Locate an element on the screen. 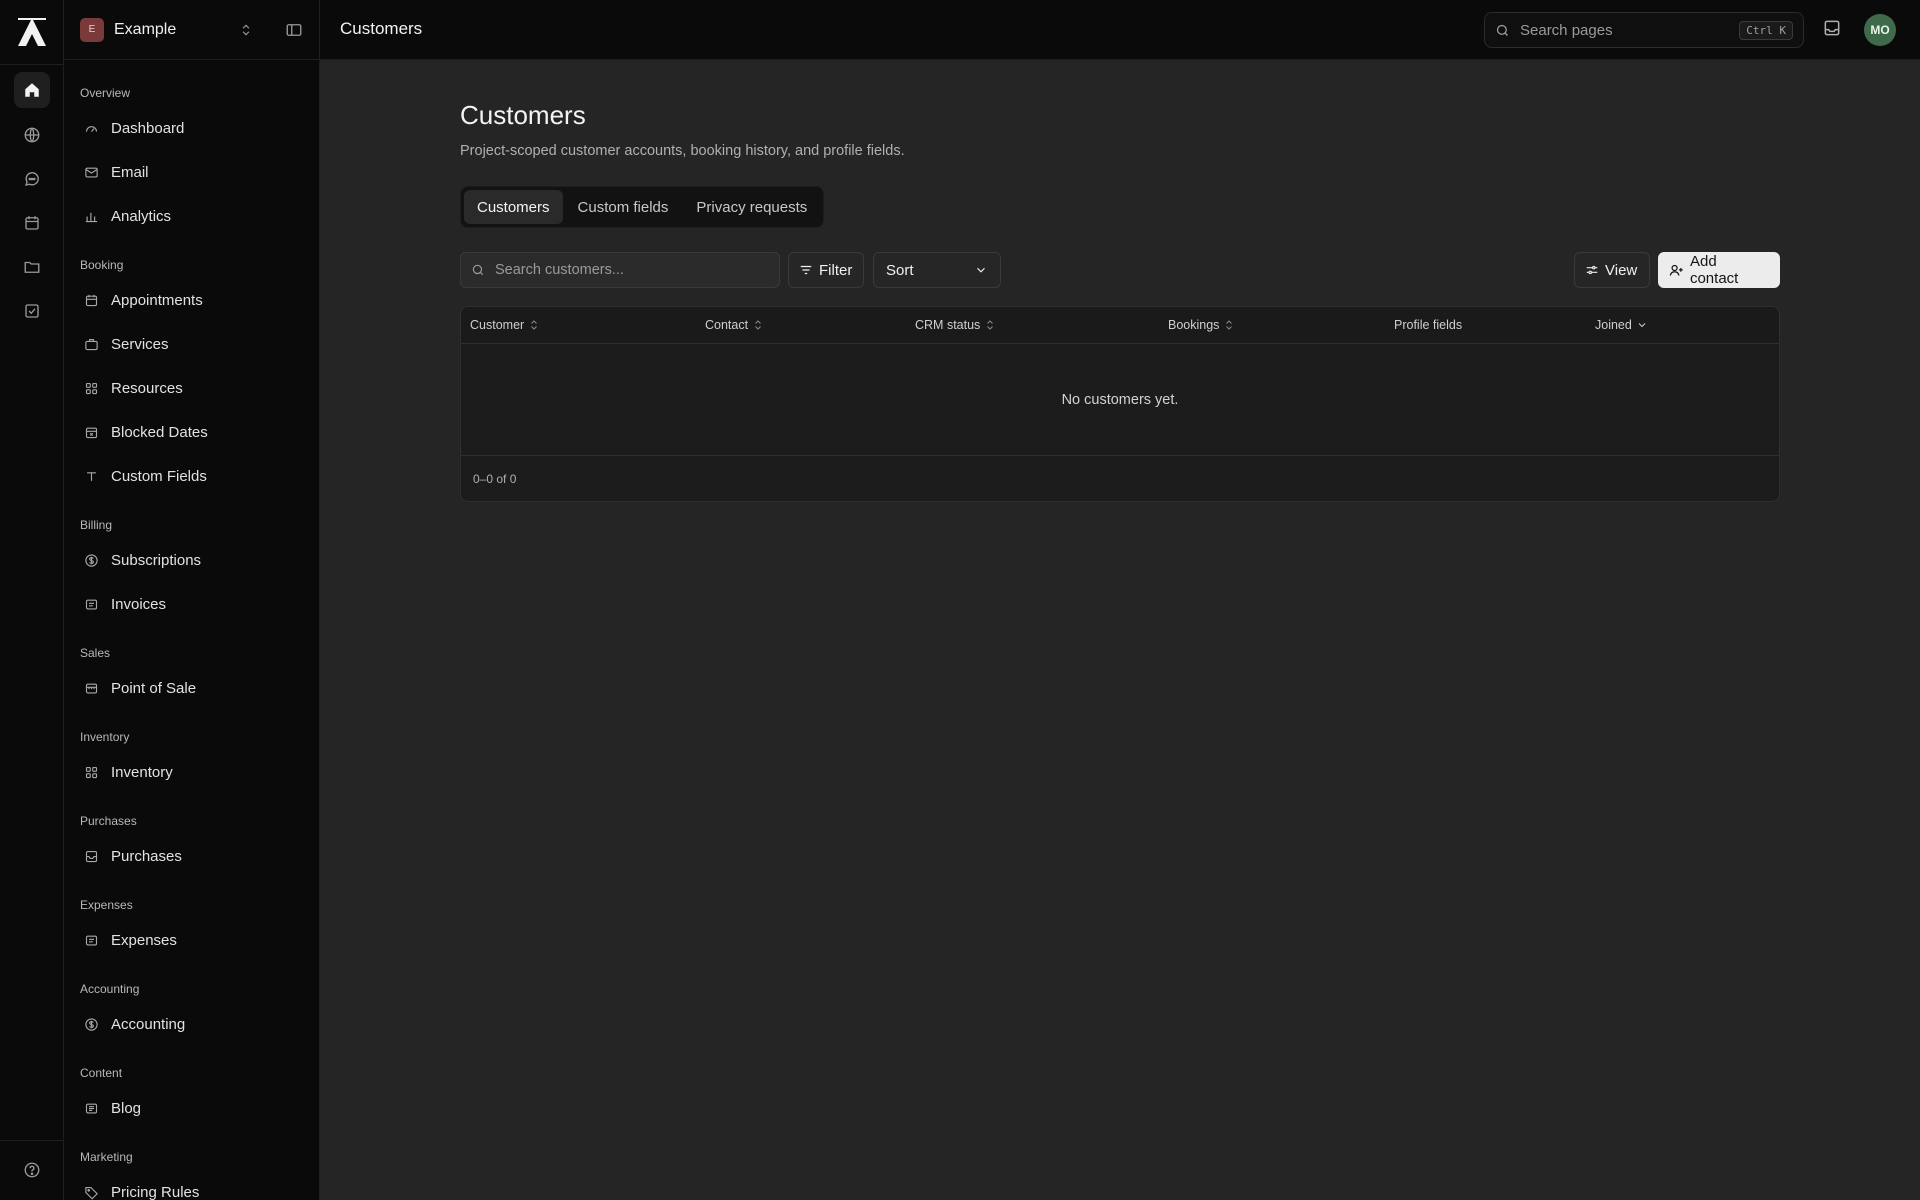 The image size is (1920, 1200). sidebar-section-expenses: Expenses is located at coordinates (106, 905).